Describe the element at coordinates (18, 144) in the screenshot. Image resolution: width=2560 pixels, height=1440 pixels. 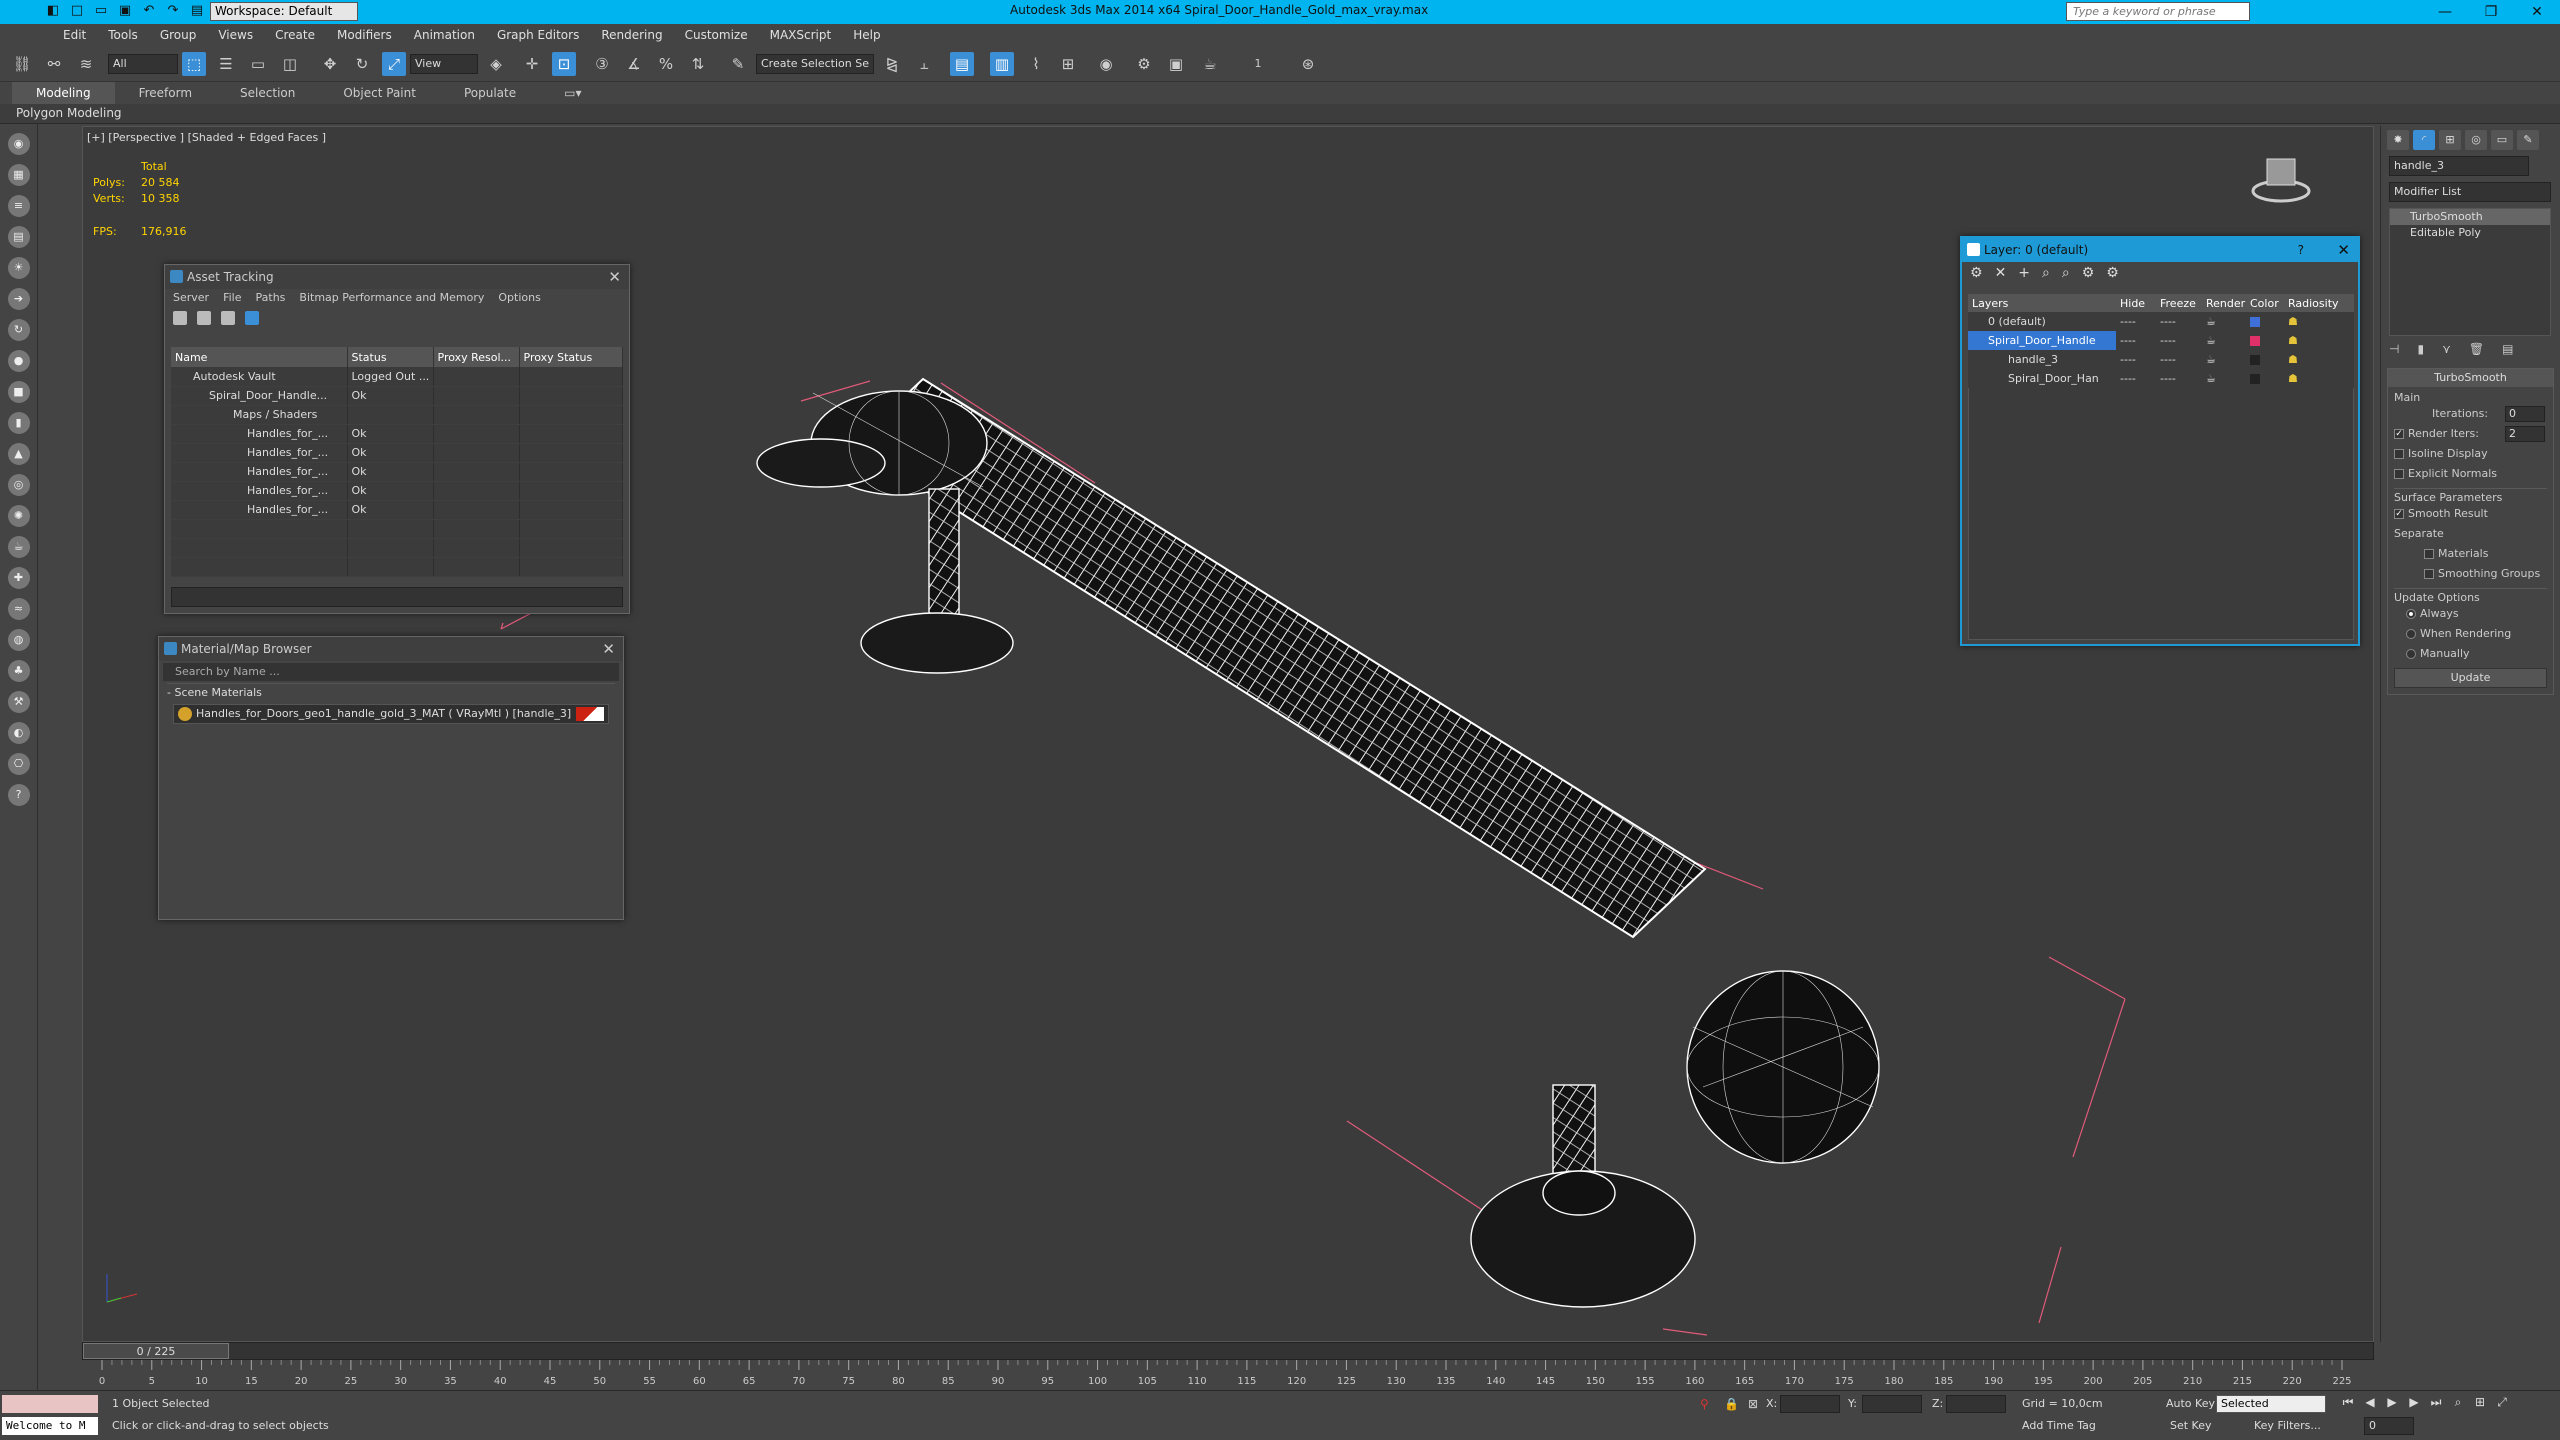
I see `viewport-eye-icon: ◉` at that location.